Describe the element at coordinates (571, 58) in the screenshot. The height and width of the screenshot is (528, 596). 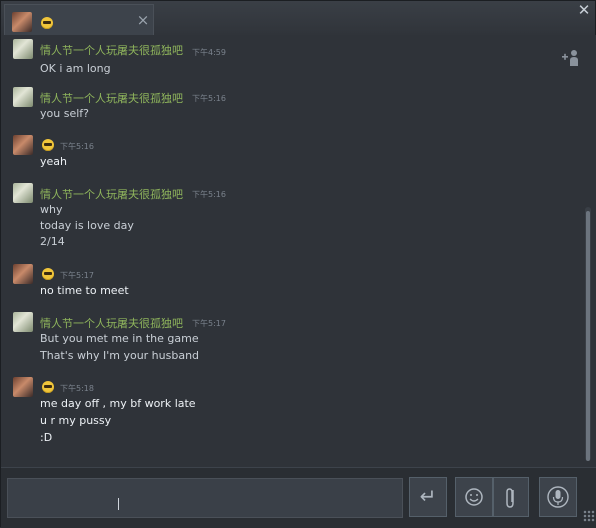
I see `add-friend-icon` at that location.